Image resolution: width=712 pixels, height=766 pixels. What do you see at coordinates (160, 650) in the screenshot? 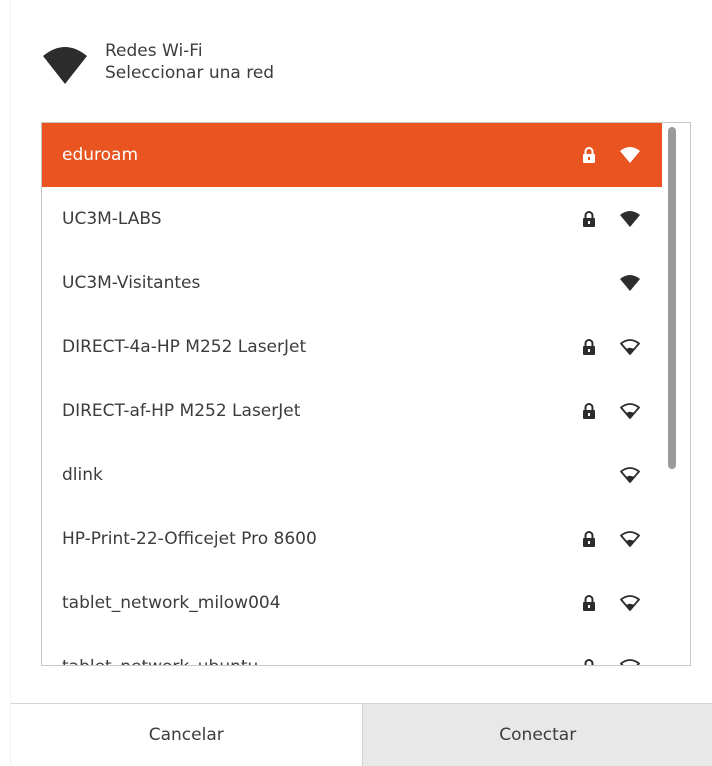
I see `network-name: tablet_network_ubuntu` at bounding box center [160, 650].